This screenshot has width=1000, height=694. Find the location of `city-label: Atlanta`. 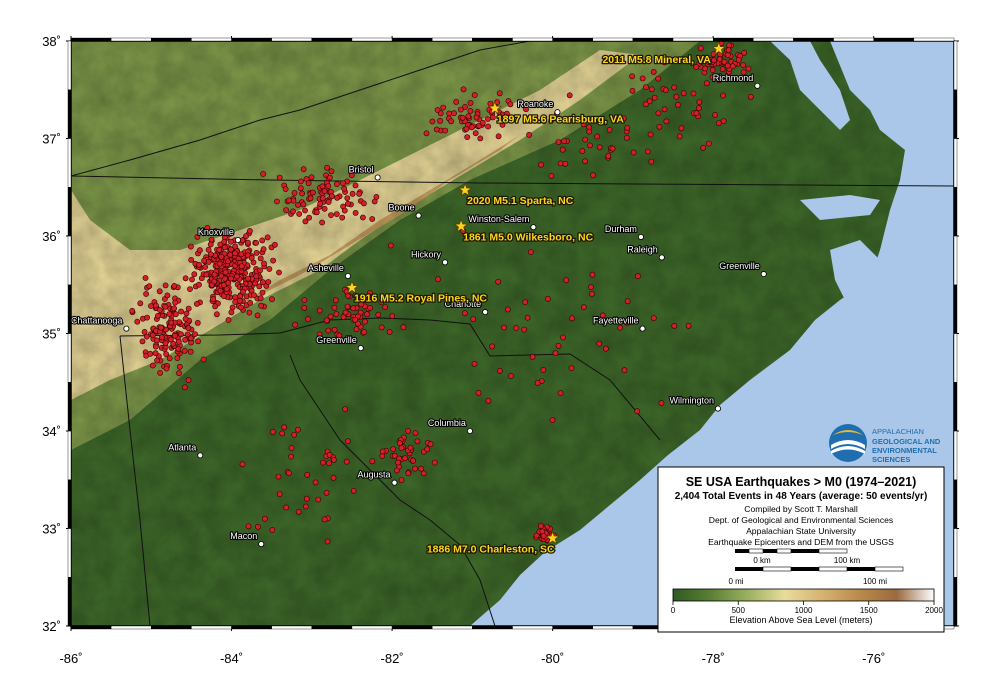

city-label: Atlanta is located at coordinates (182, 447).